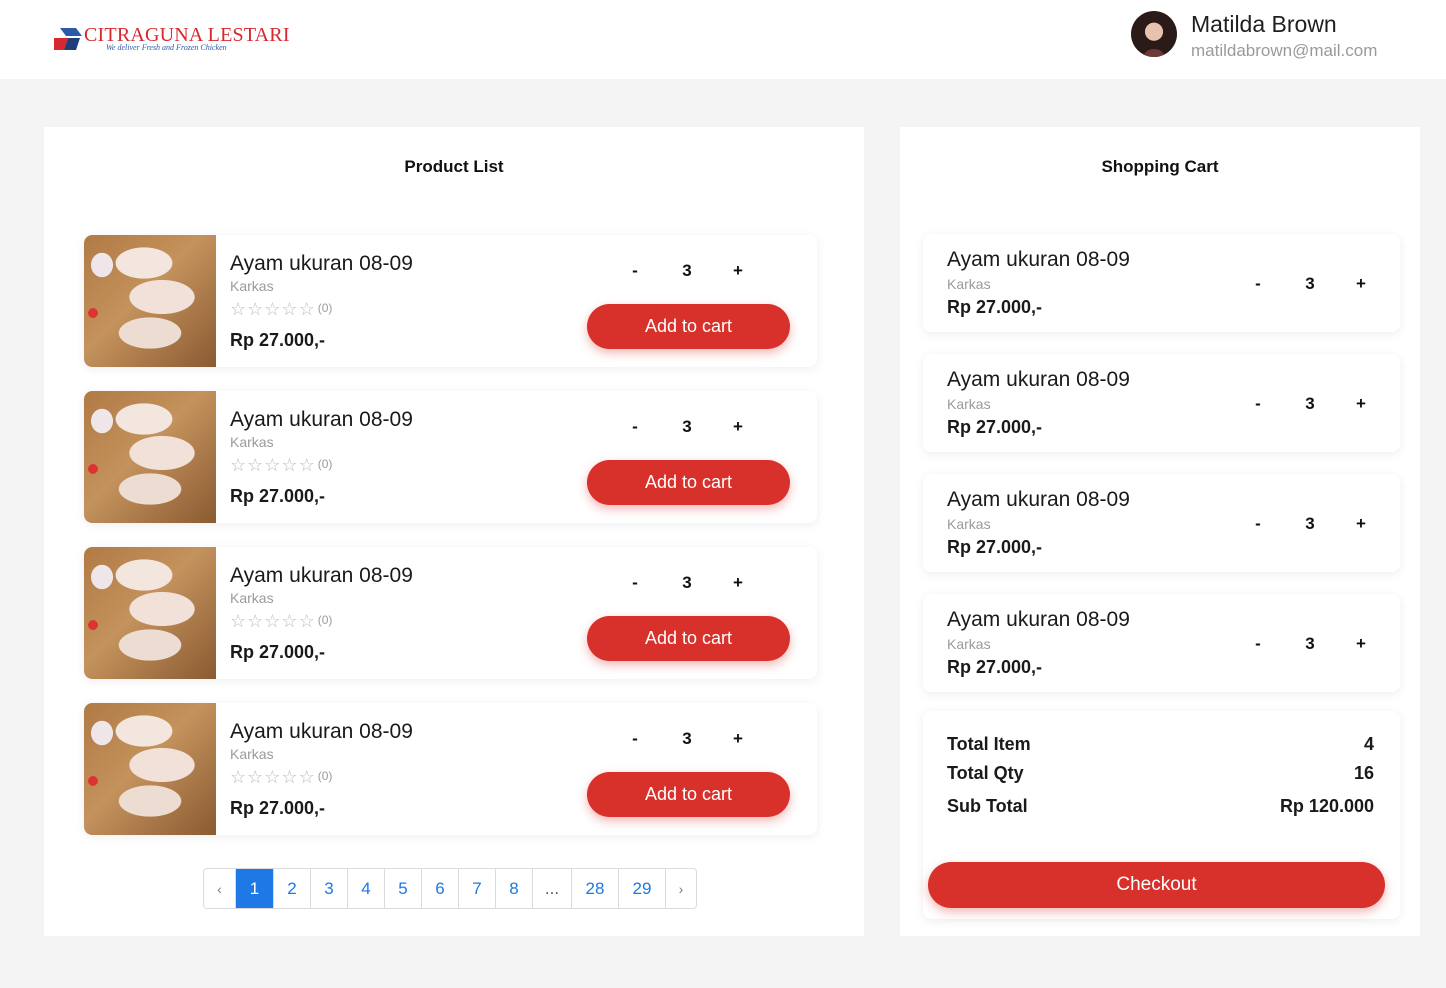  I want to click on page-link-4: 4, so click(365, 888).